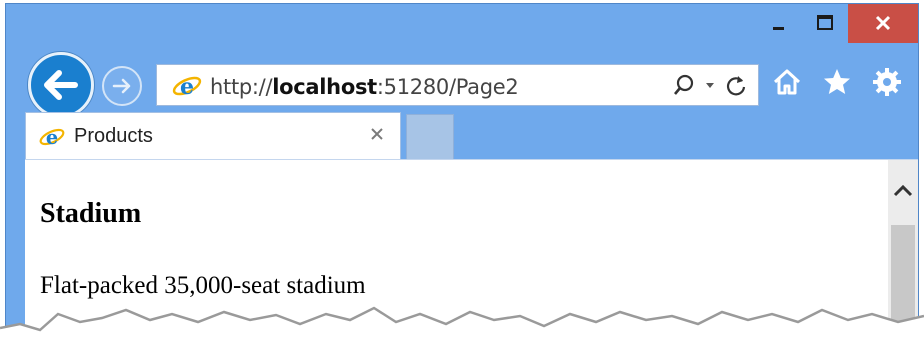 The image size is (924, 358). What do you see at coordinates (736, 85) in the screenshot?
I see `refresh-icon` at bounding box center [736, 85].